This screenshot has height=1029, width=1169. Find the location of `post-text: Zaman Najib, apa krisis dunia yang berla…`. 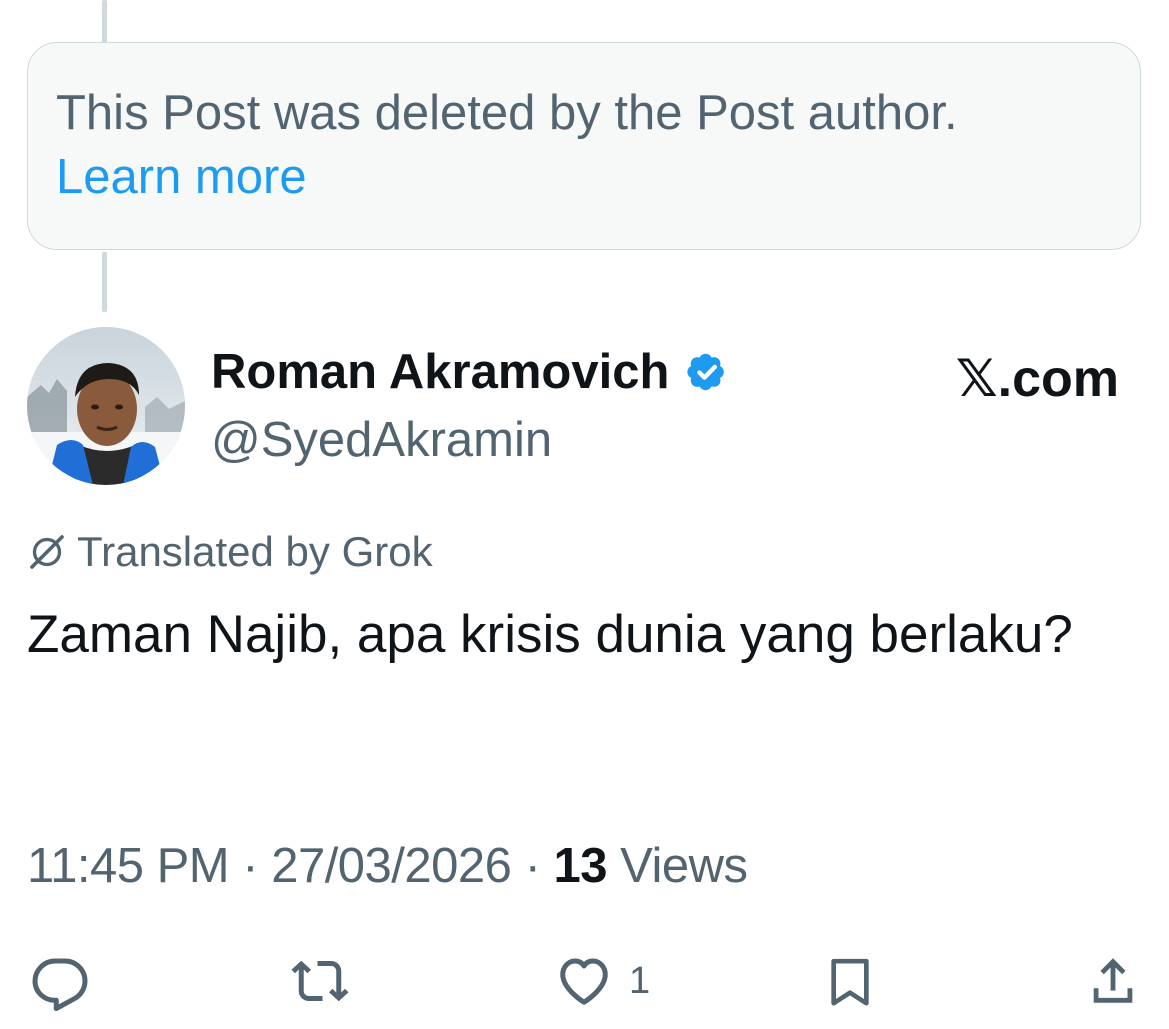

post-text: Zaman Najib, apa krisis dunia yang berla… is located at coordinates (550, 634).